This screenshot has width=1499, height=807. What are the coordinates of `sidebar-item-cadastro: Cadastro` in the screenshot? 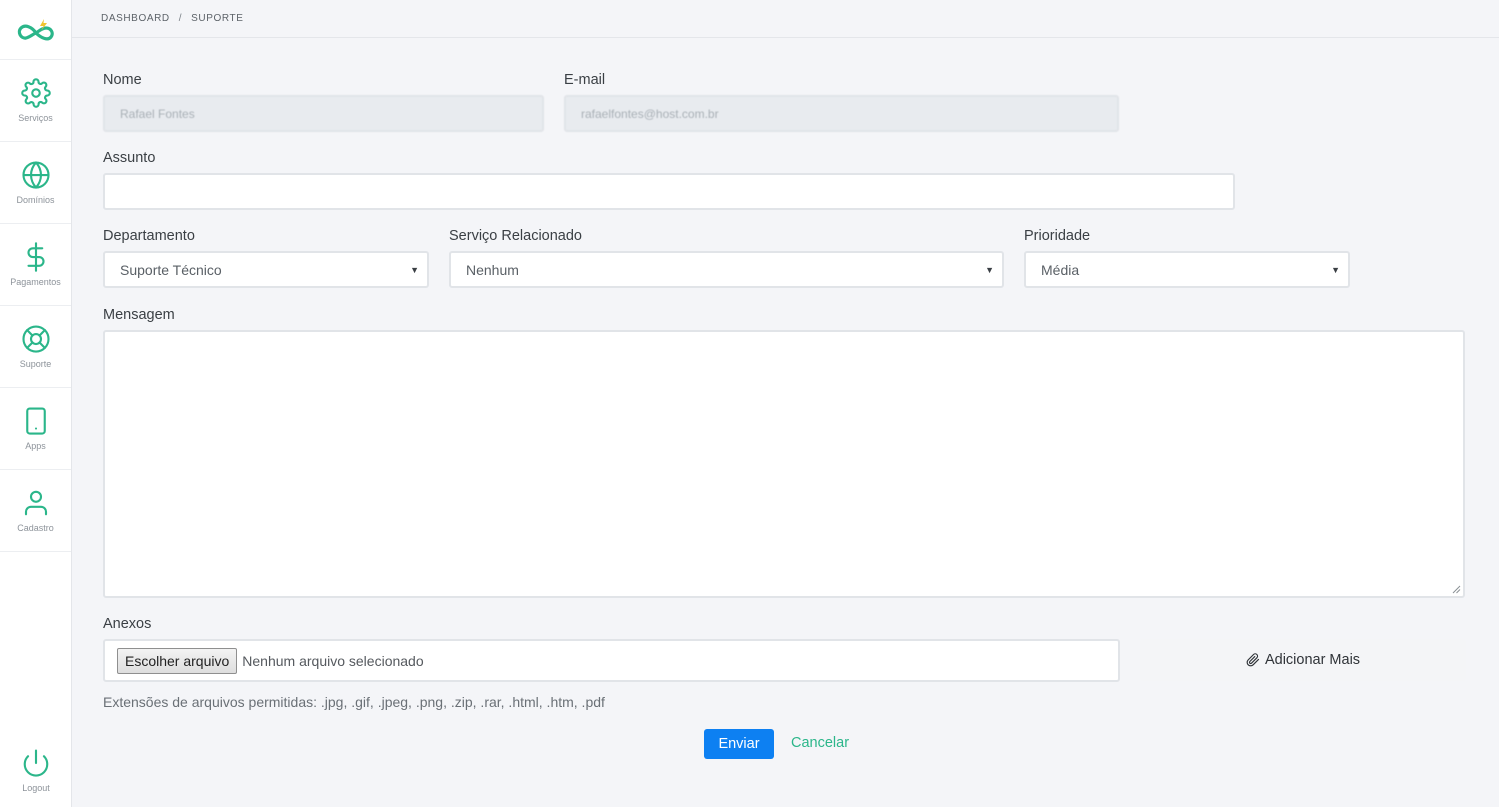 It's located at (35, 511).